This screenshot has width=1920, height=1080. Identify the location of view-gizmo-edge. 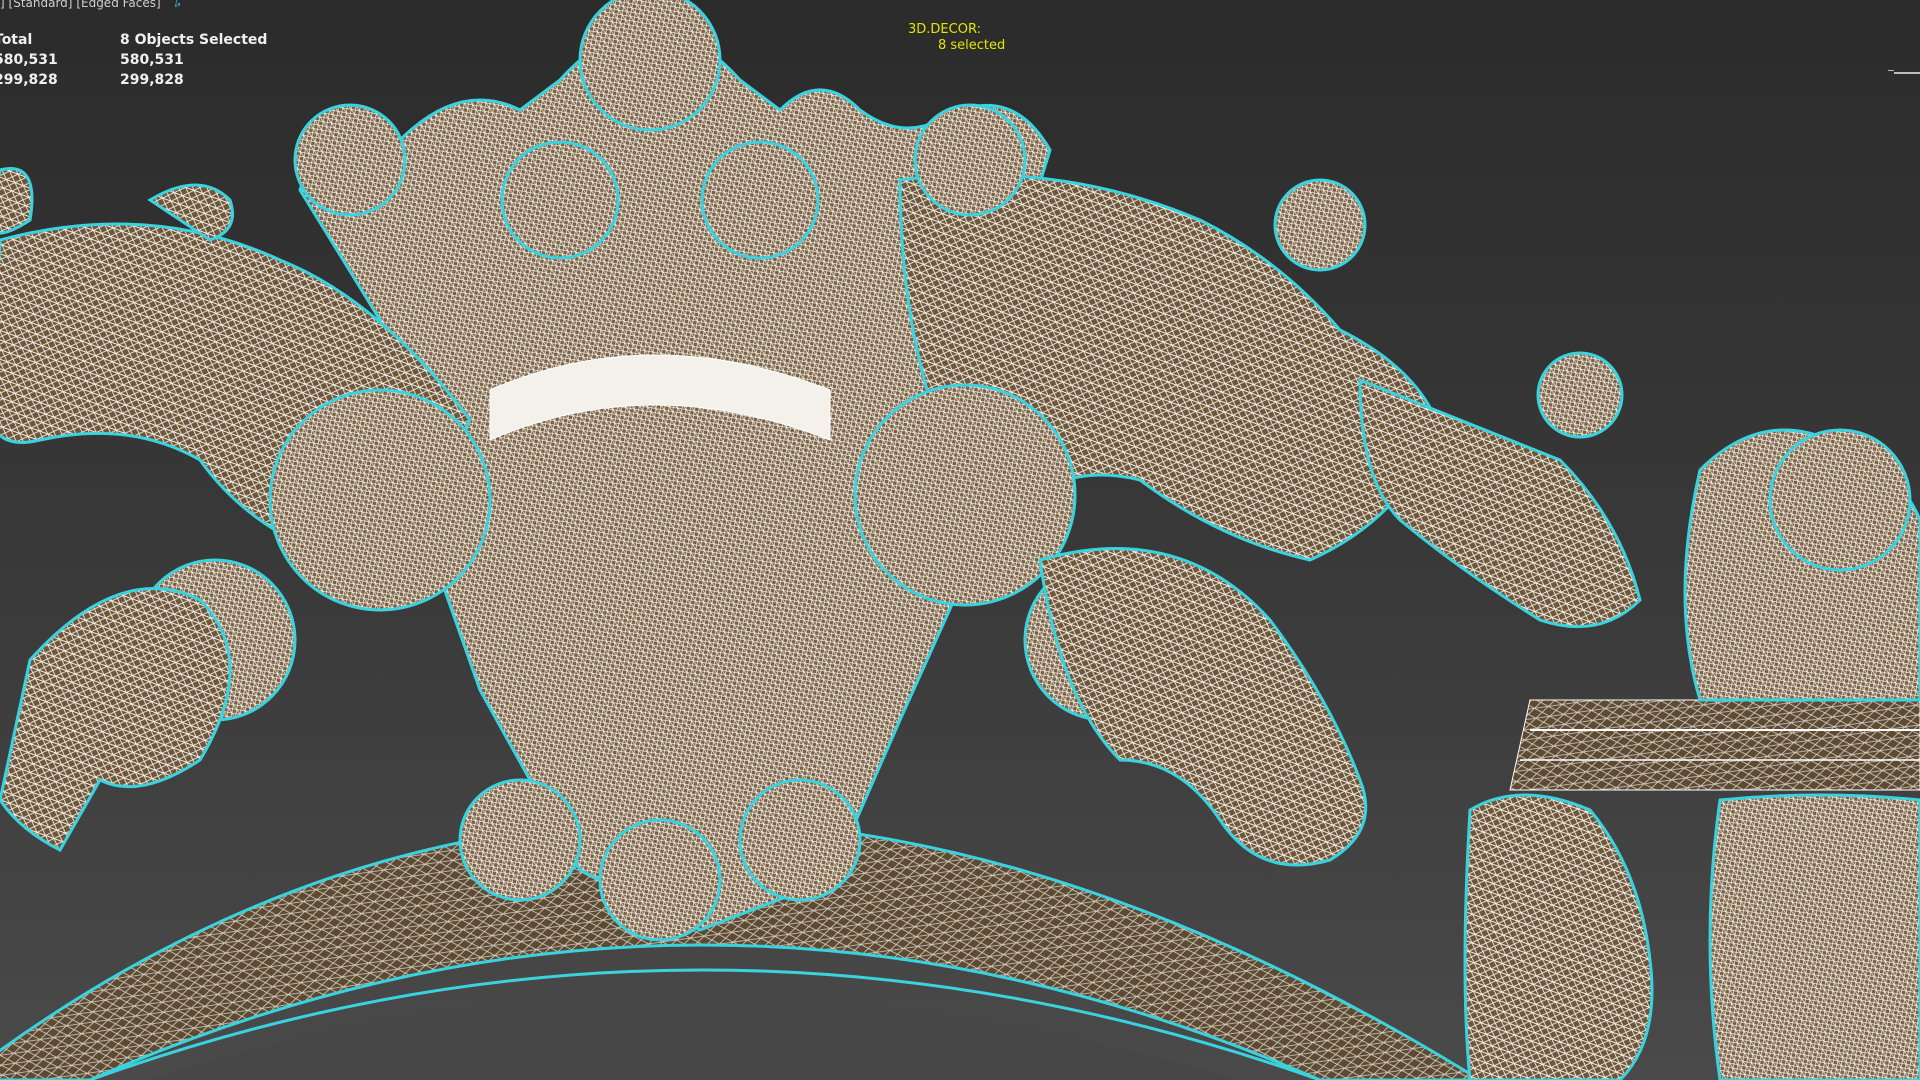
(1904, 72).